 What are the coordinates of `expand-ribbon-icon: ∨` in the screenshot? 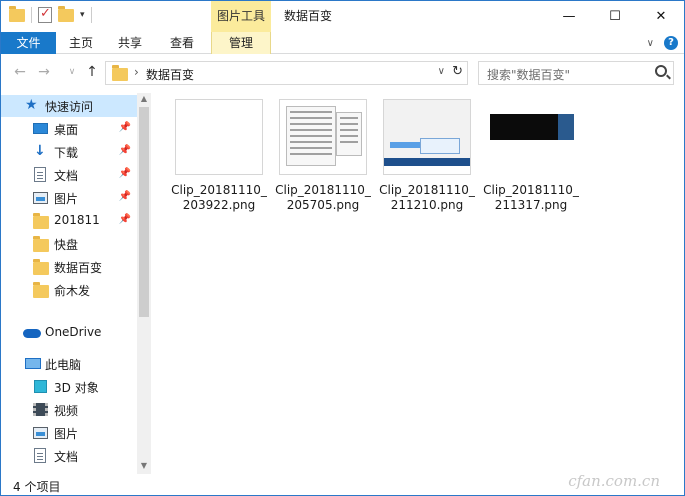 It's located at (650, 43).